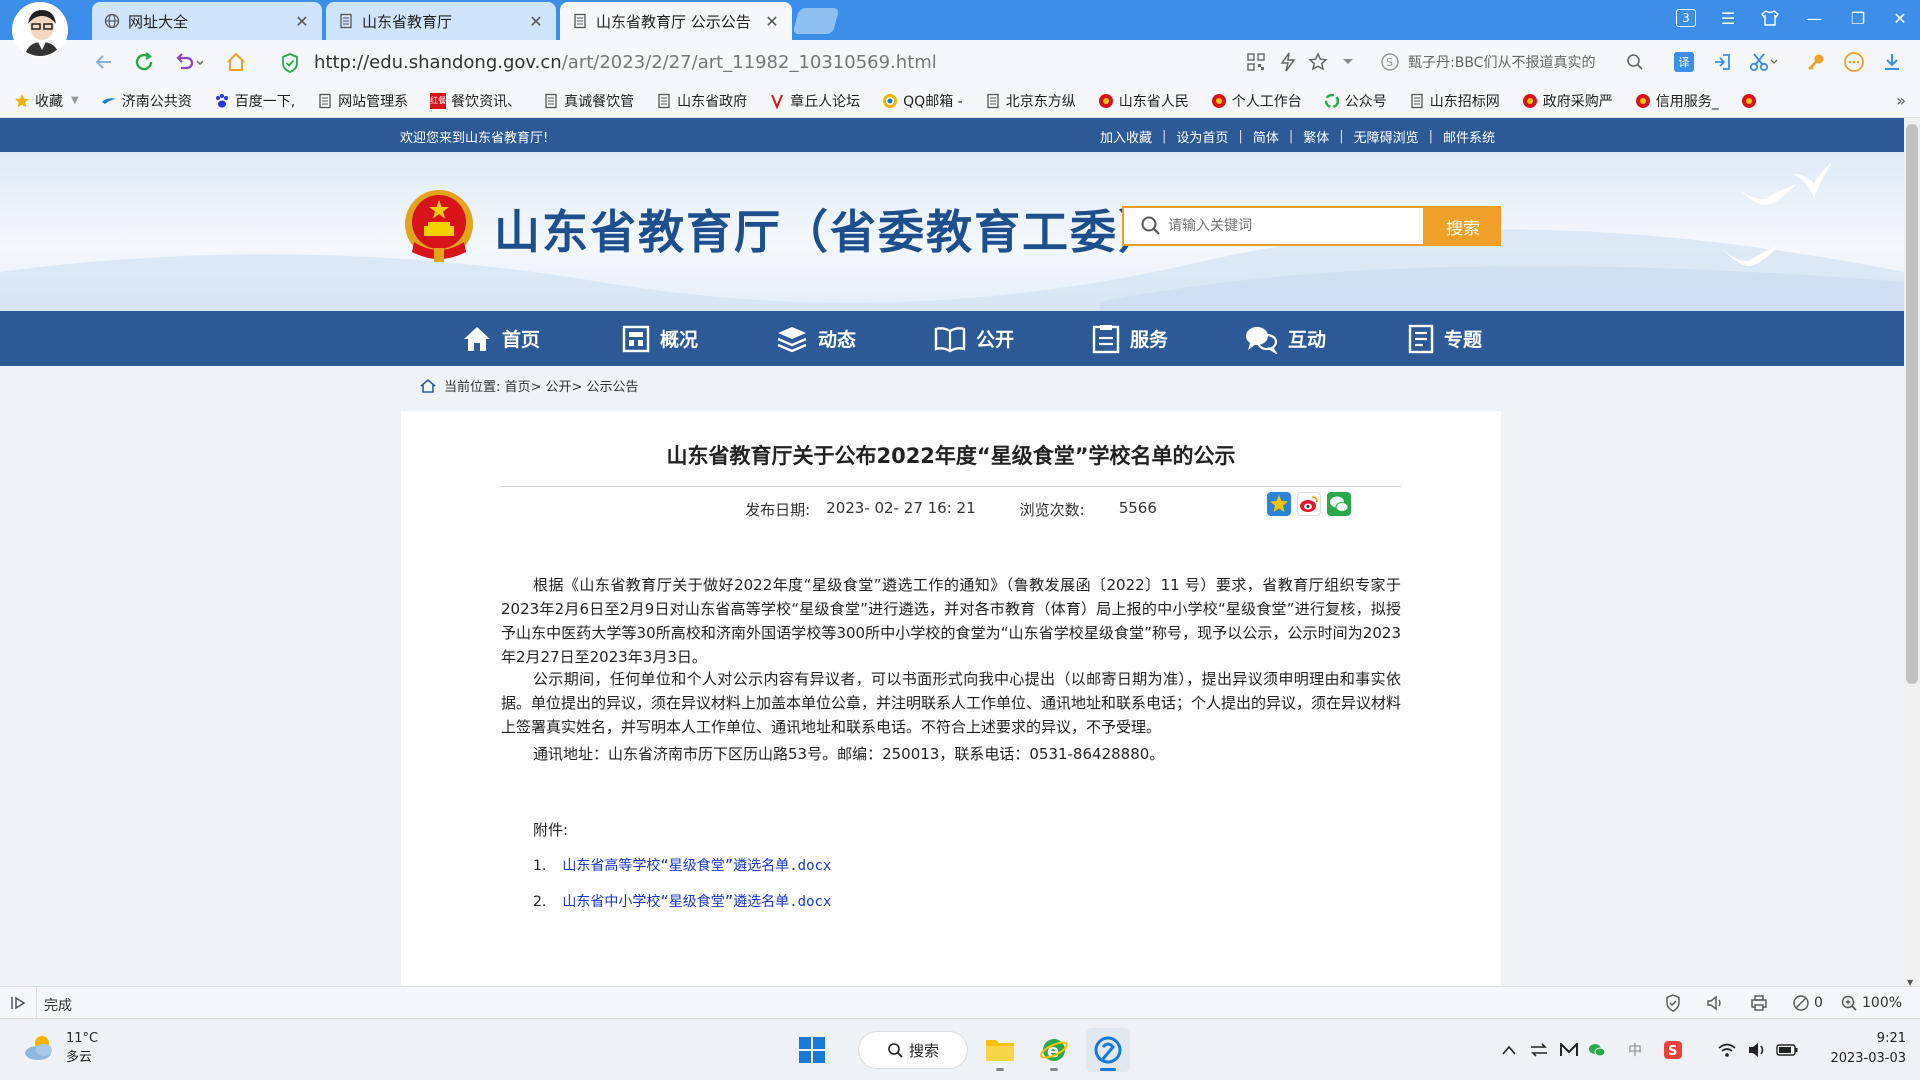 The height and width of the screenshot is (1080, 1920). I want to click on sogou-browser-button, so click(1108, 1050).